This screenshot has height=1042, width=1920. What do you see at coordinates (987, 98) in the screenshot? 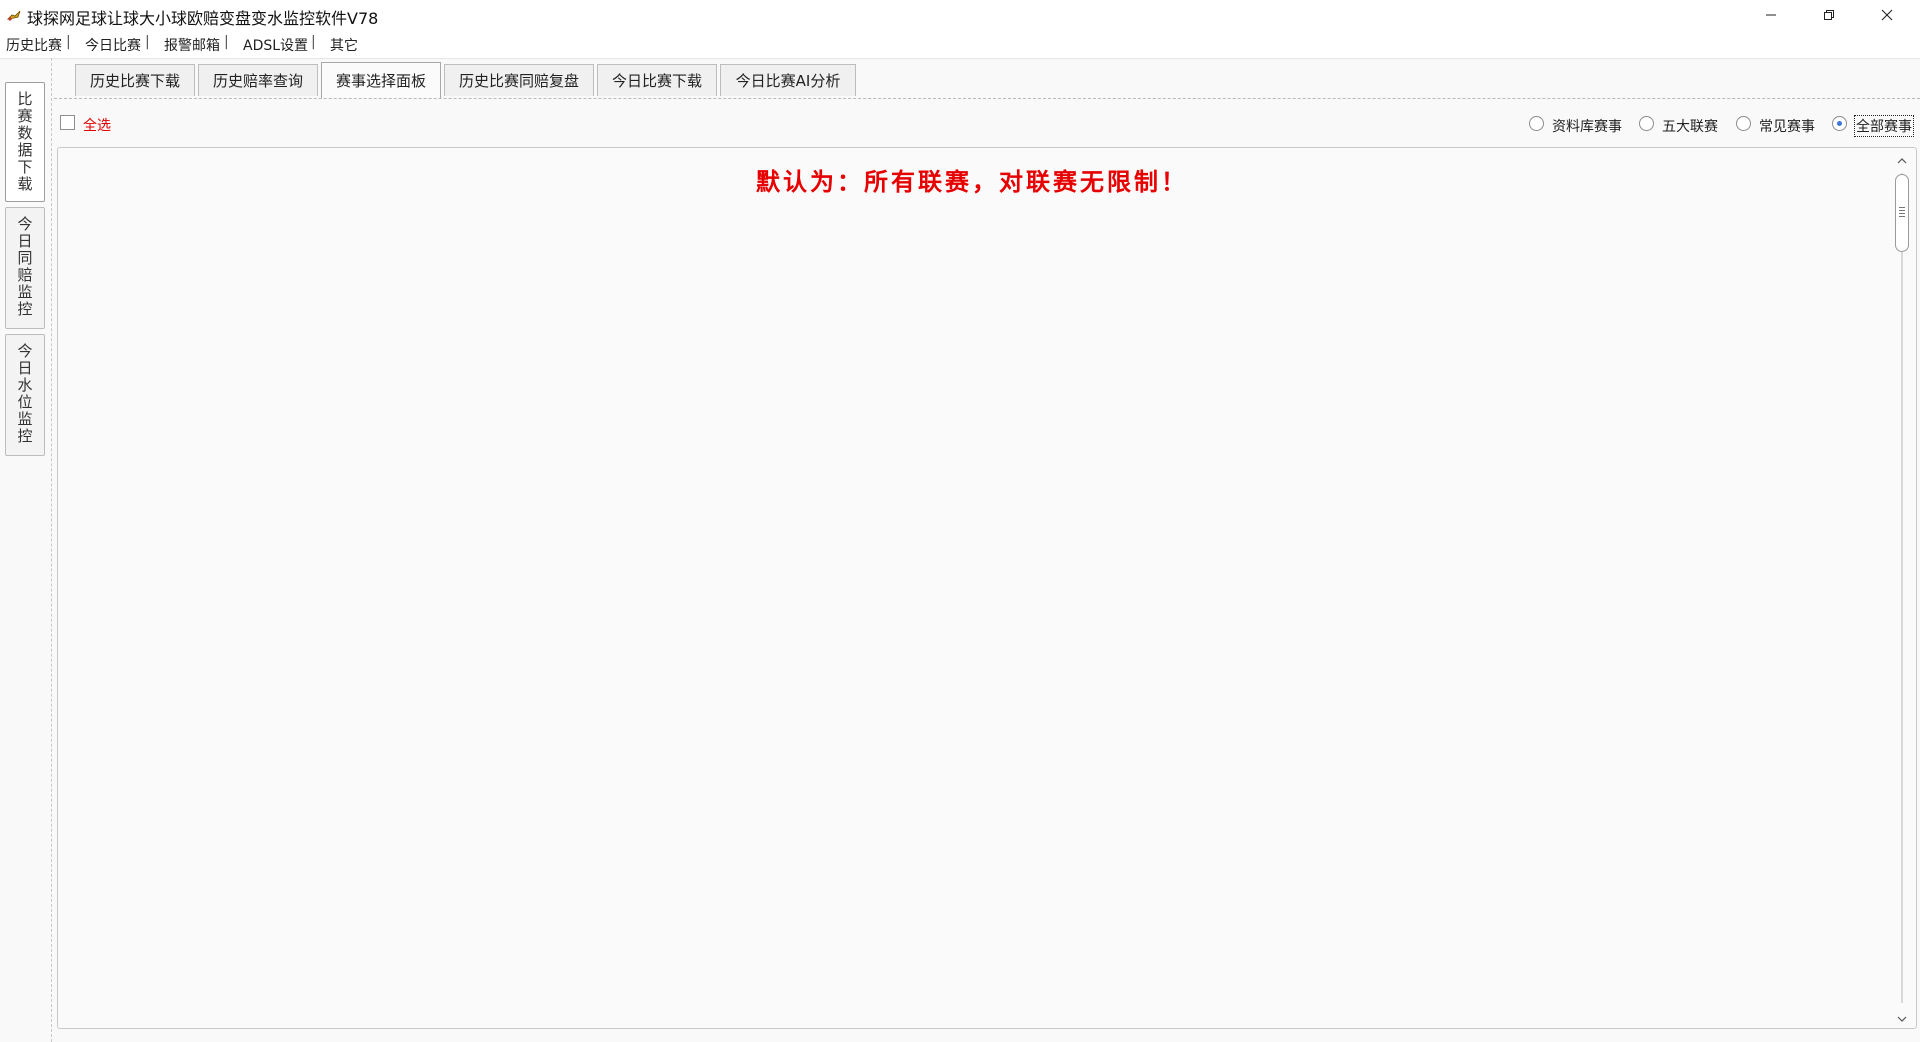
I see `tab-strip-divider` at bounding box center [987, 98].